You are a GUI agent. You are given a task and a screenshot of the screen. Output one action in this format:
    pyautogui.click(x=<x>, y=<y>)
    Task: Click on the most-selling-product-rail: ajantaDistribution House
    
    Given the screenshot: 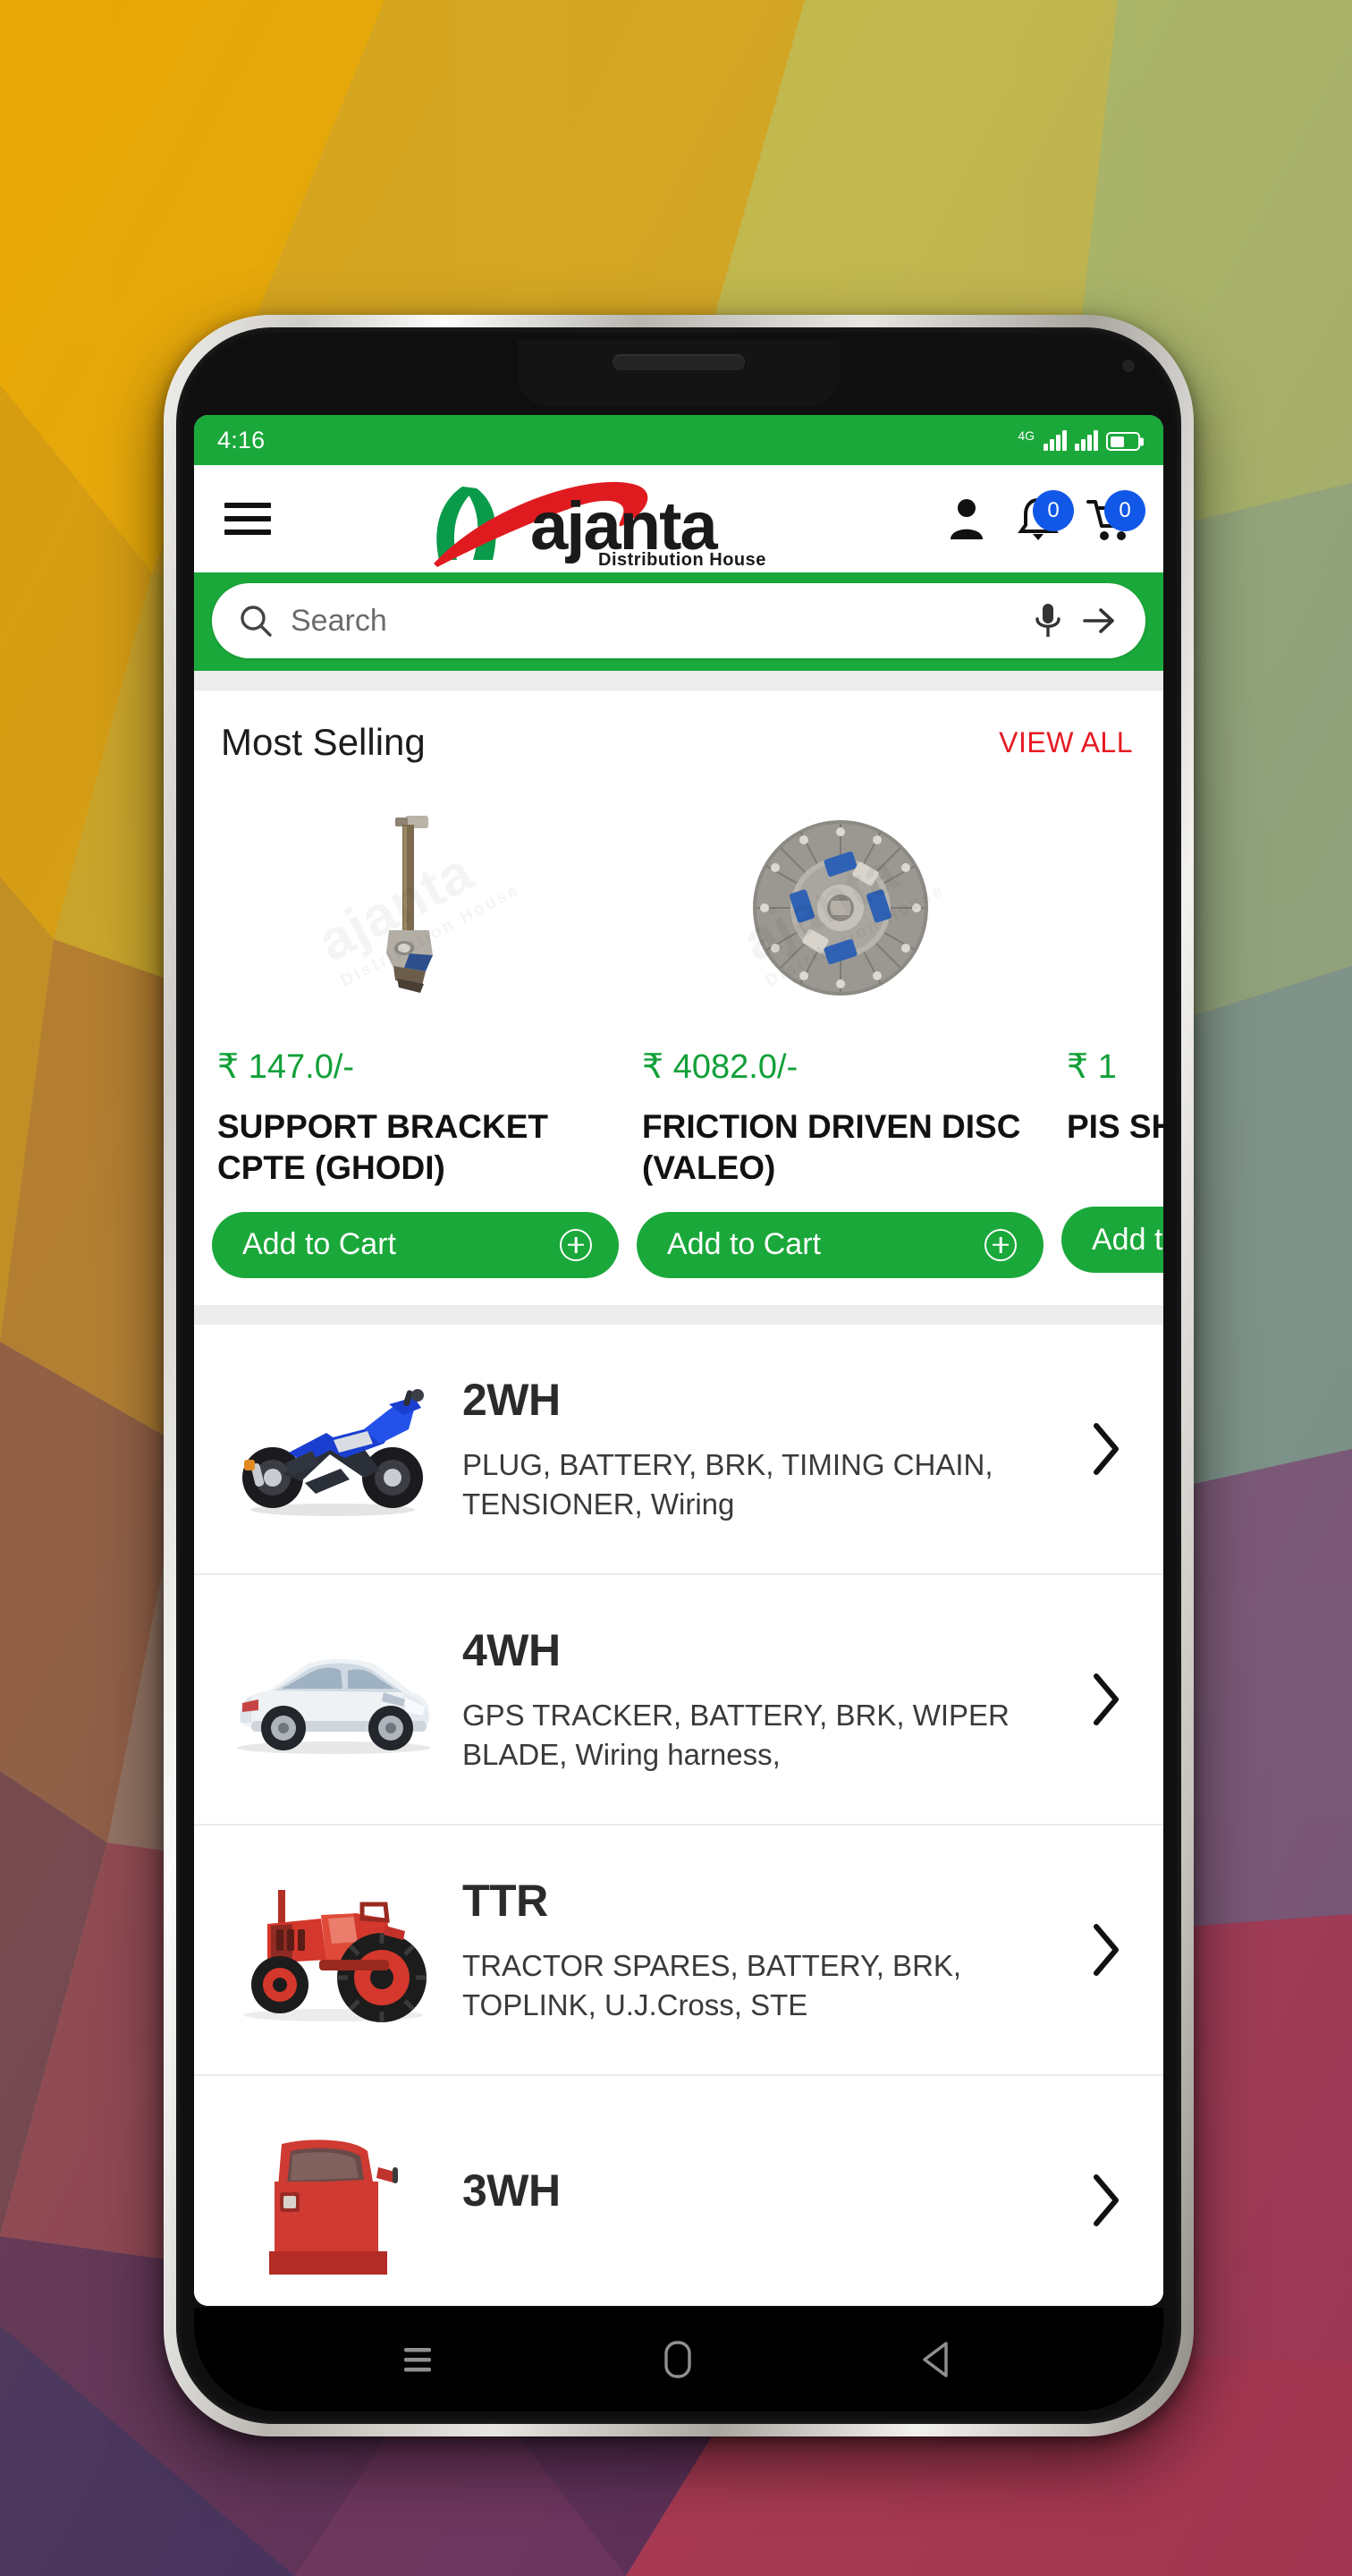 What is the action you would take?
    pyautogui.click(x=678, y=1039)
    